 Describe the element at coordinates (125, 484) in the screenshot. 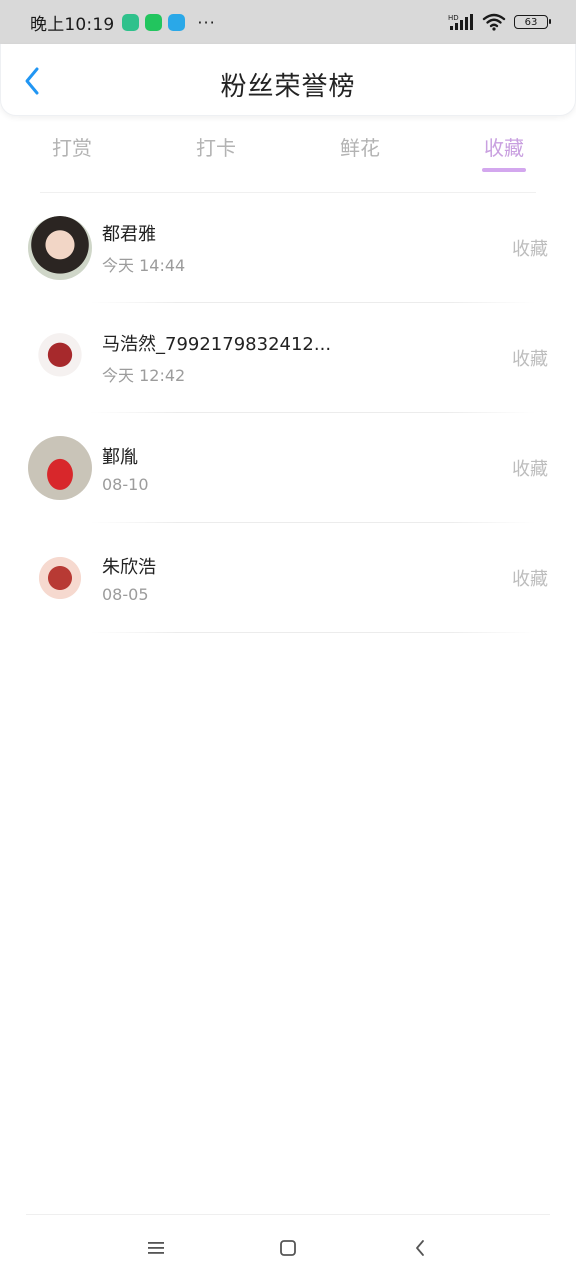

I see `fan-time: 08-10` at that location.